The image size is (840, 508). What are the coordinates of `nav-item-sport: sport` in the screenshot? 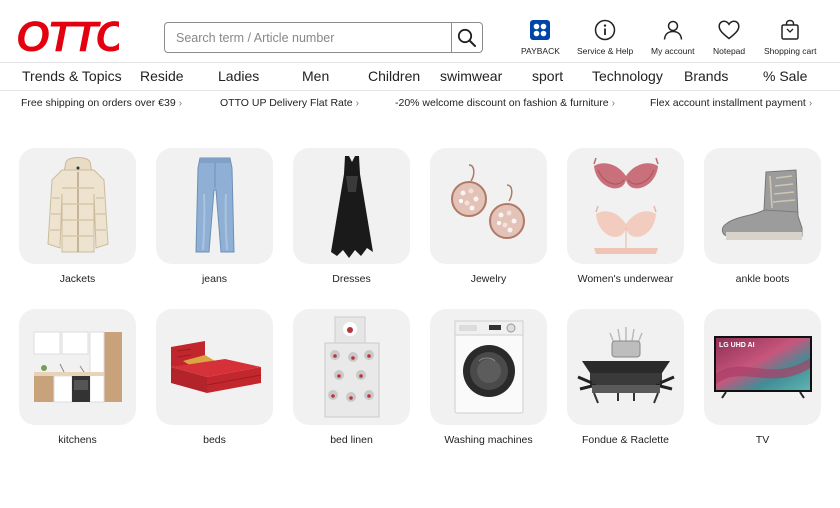 It's located at (547, 76).